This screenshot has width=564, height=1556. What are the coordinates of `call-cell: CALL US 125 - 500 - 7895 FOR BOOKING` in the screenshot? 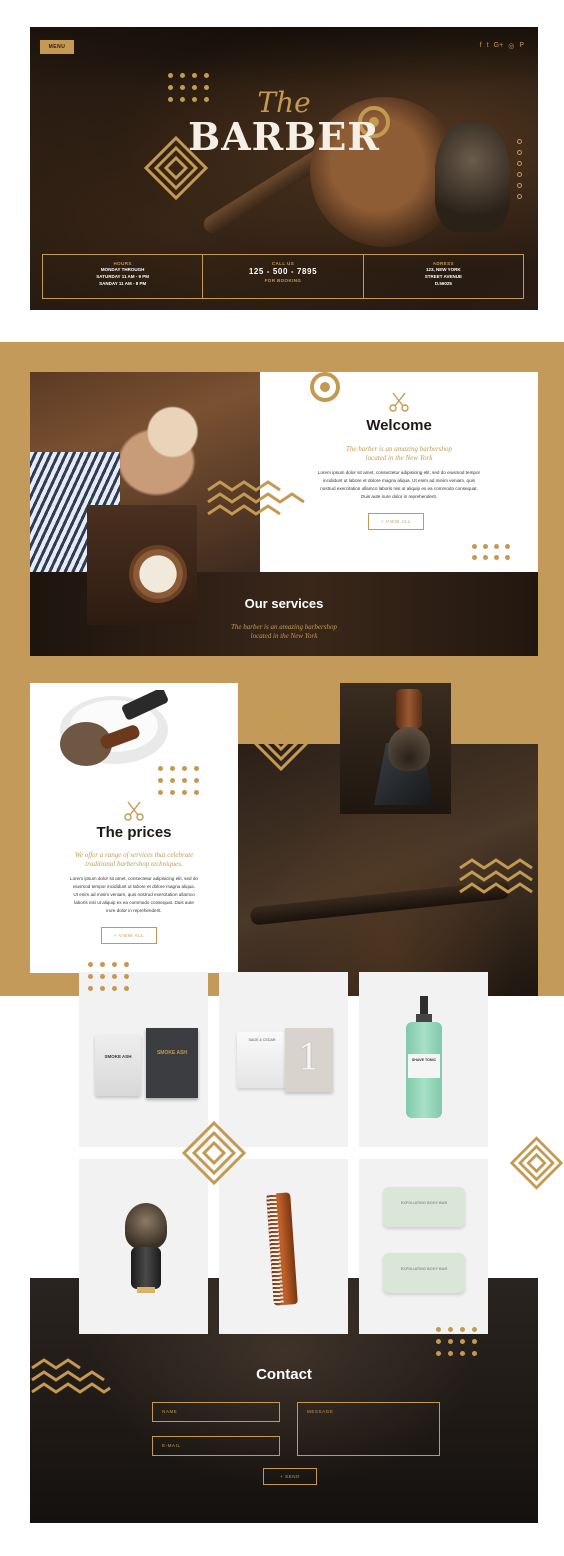 It's located at (283, 276).